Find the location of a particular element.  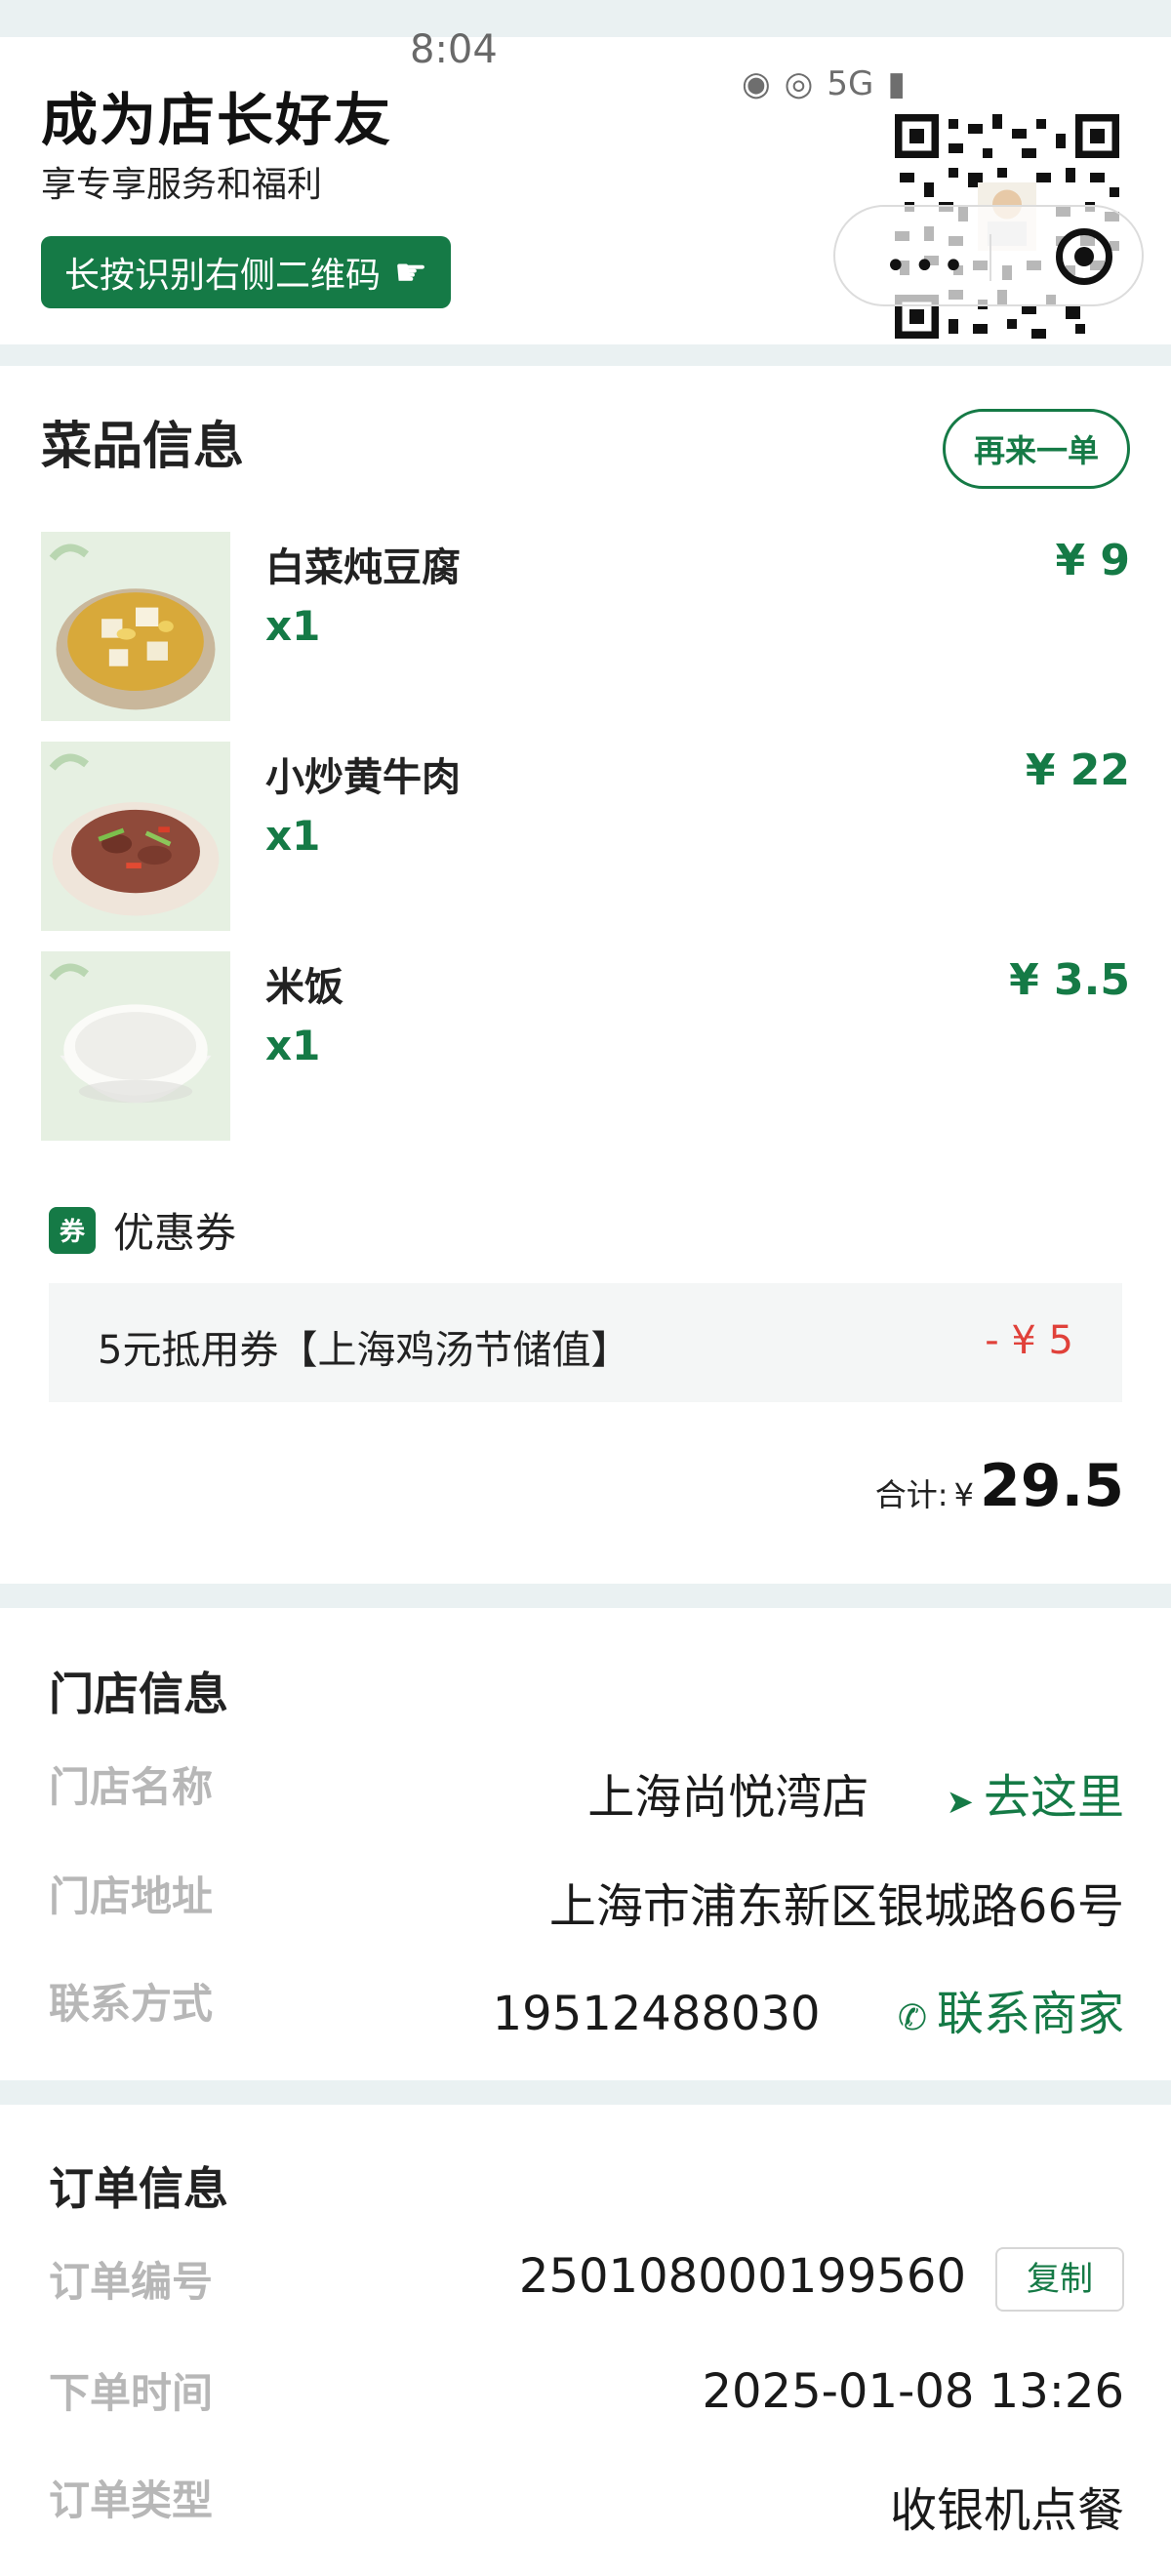

coupon-header: 券 优惠券 is located at coordinates (142, 1230).